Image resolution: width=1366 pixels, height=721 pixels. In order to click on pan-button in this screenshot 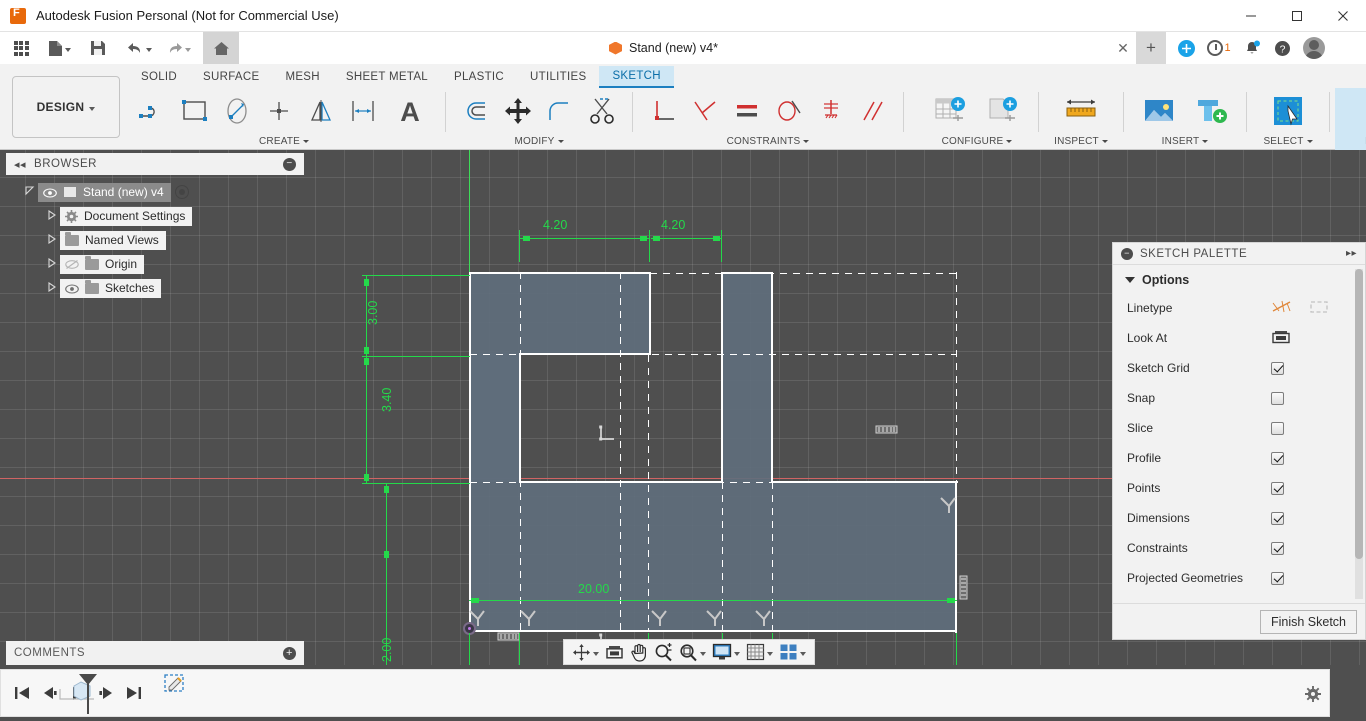, I will do `click(639, 652)`.